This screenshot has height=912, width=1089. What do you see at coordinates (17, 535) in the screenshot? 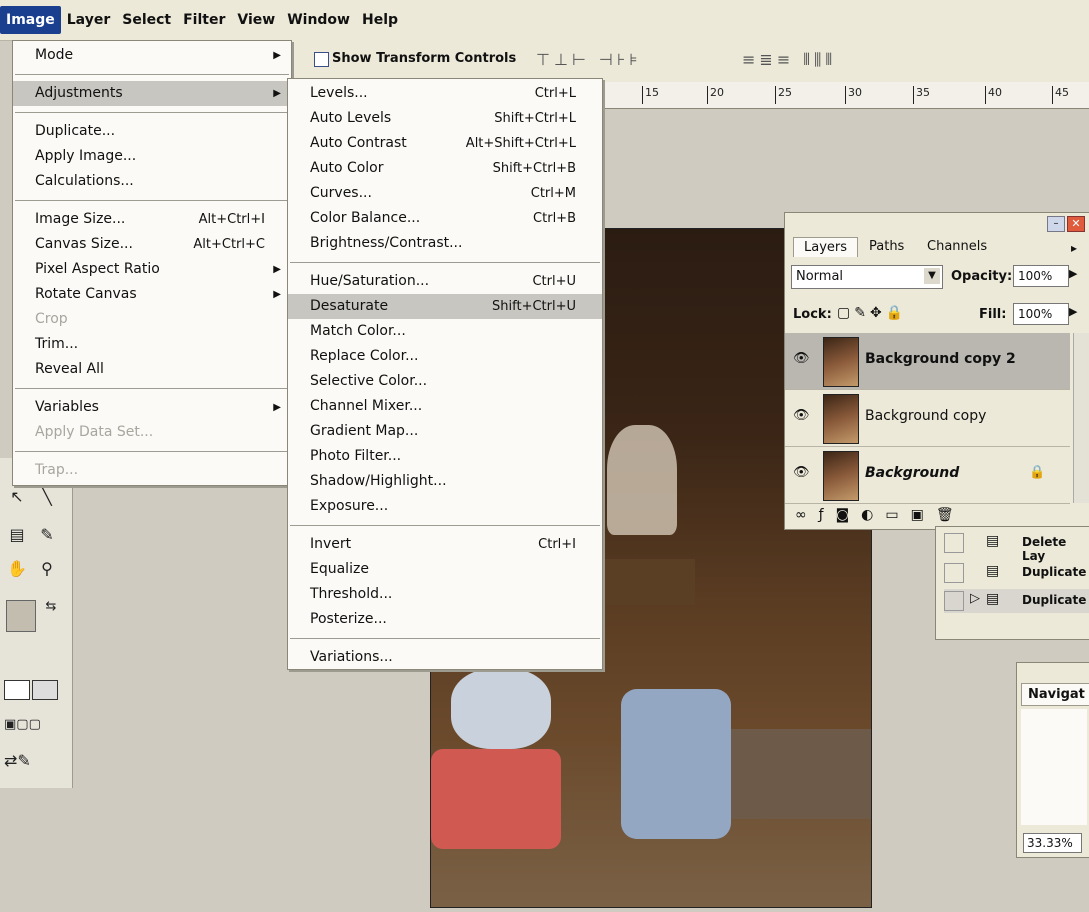
I see `notes-icon: ▤` at bounding box center [17, 535].